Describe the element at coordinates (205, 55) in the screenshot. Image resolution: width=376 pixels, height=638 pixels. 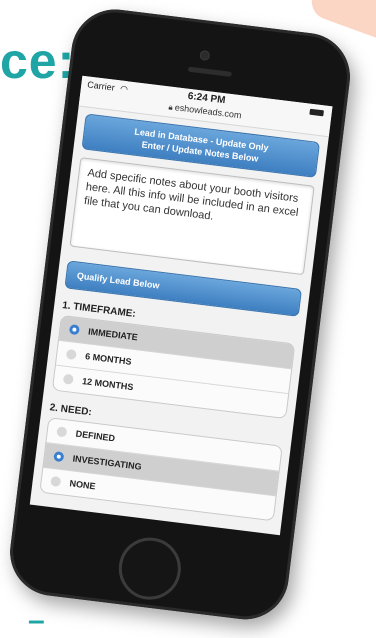
I see `camera-icon` at that location.